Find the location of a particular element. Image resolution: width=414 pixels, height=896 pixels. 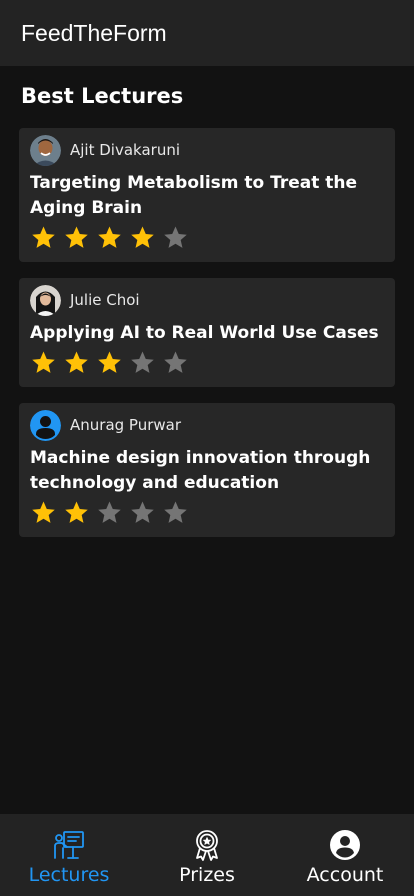

nav-prizes: Prizes is located at coordinates (207, 855).